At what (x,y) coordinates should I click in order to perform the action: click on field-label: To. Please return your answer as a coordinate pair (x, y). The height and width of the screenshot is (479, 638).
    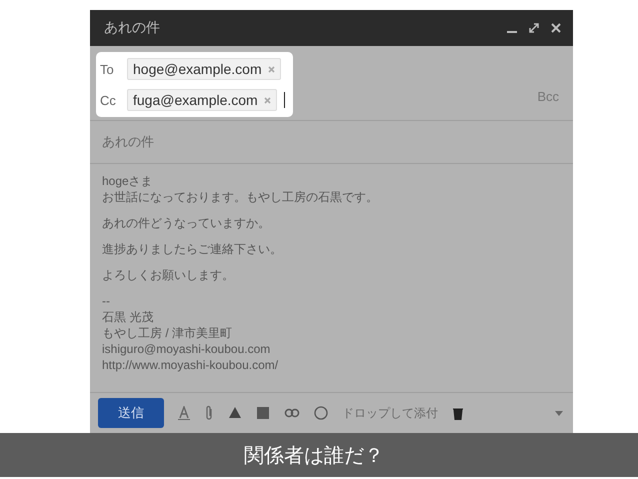
    Looking at the image, I should click on (107, 69).